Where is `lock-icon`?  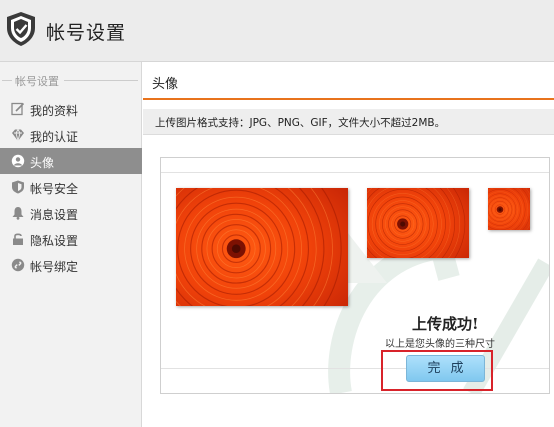 lock-icon is located at coordinates (18, 239).